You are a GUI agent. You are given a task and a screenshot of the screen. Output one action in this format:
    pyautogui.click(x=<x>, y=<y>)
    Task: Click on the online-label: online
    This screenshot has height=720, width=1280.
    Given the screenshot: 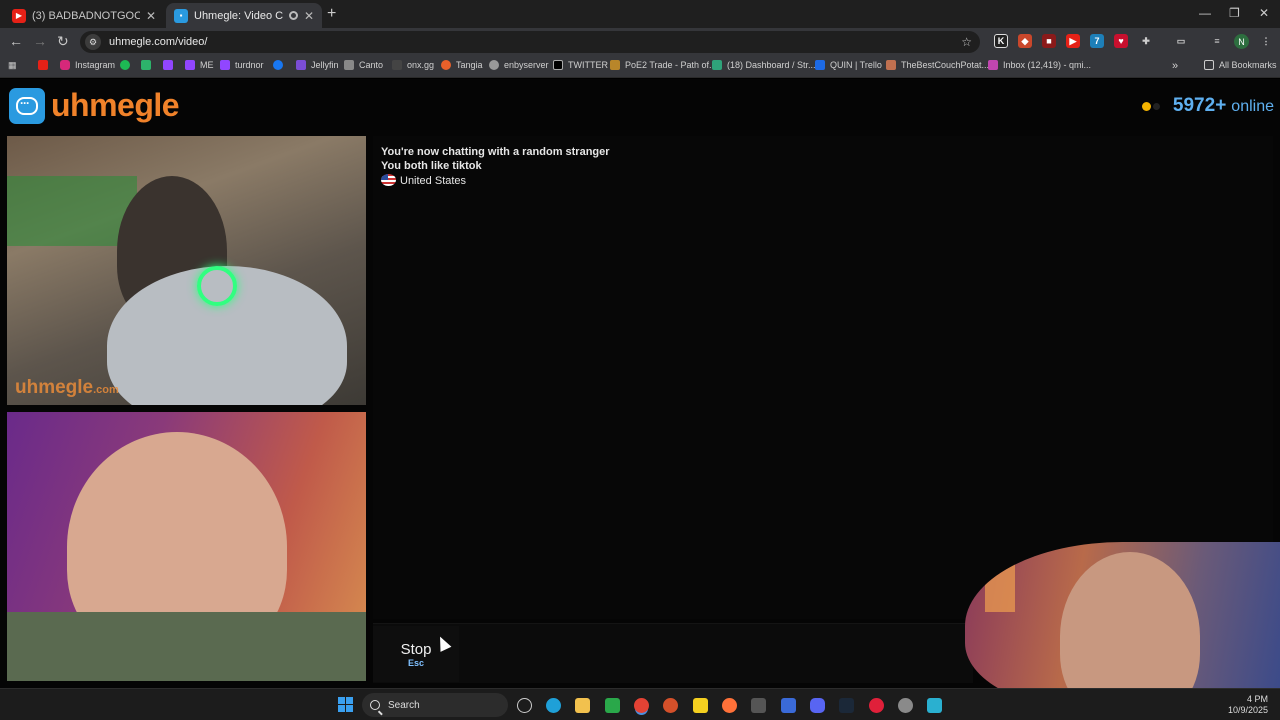 What is the action you would take?
    pyautogui.click(x=1252, y=106)
    